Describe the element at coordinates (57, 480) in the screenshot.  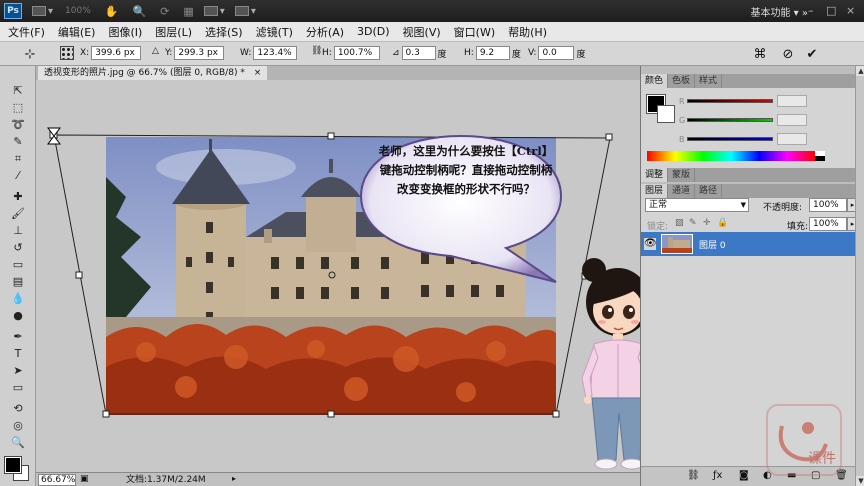
I see `status-zoom-input: 66.67%` at that location.